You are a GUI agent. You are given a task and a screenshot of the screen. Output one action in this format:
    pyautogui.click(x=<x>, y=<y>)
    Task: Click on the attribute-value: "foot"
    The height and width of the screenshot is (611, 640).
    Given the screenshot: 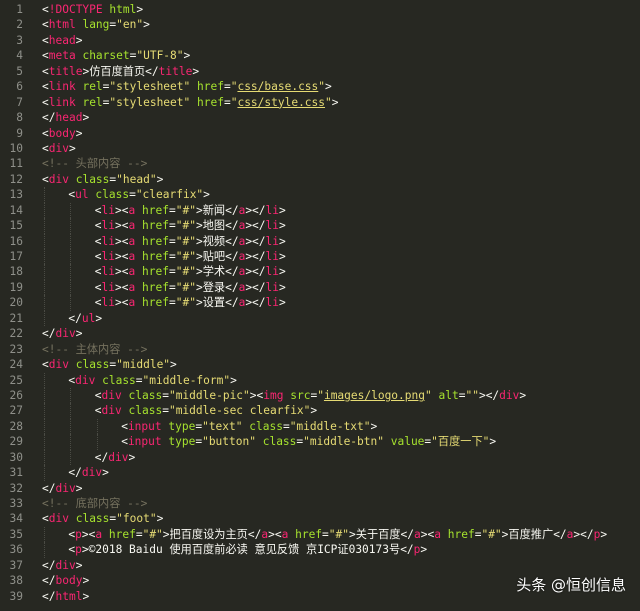 What is the action you would take?
    pyautogui.click(x=136, y=519)
    